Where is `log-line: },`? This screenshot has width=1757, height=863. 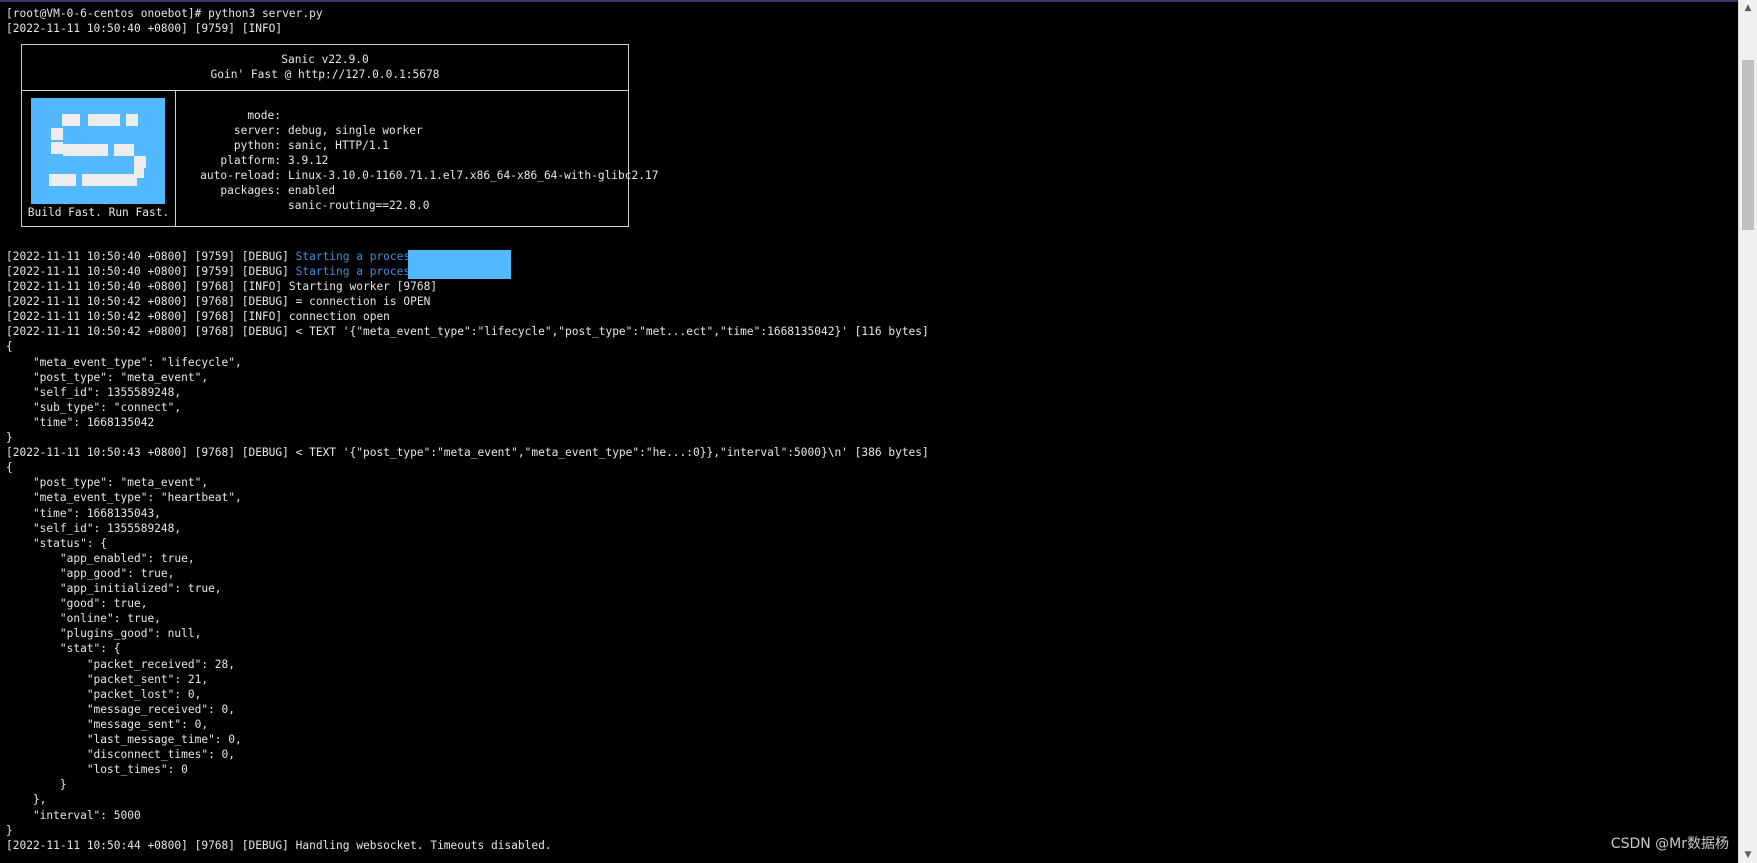 log-line: }, is located at coordinates (26, 800).